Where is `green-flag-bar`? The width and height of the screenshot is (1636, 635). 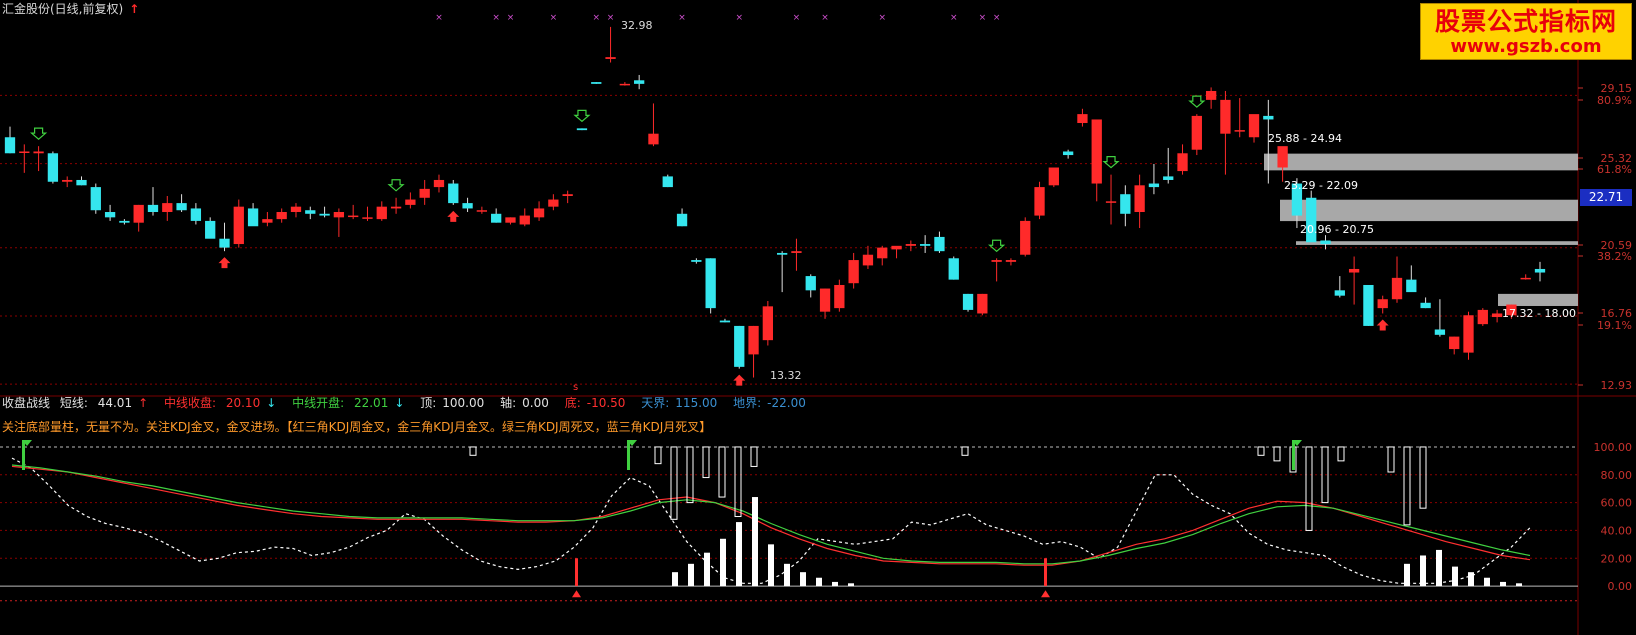 green-flag-bar is located at coordinates (23, 455).